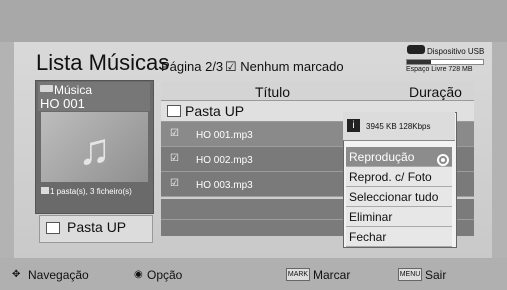 The width and height of the screenshot is (507, 290). I want to click on free-space: Espaço Livre 728 MB, so click(439, 69).